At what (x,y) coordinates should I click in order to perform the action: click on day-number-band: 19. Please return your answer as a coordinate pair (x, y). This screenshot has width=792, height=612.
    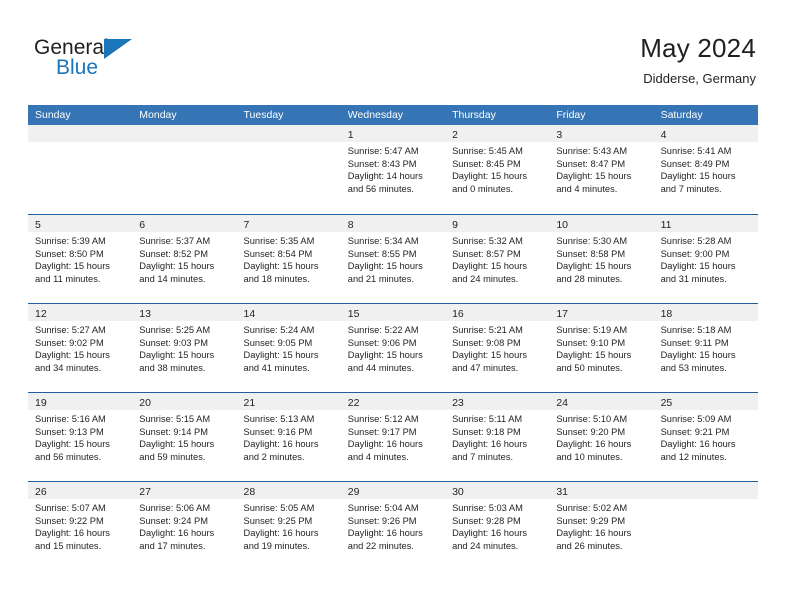
    Looking at the image, I should click on (80, 401).